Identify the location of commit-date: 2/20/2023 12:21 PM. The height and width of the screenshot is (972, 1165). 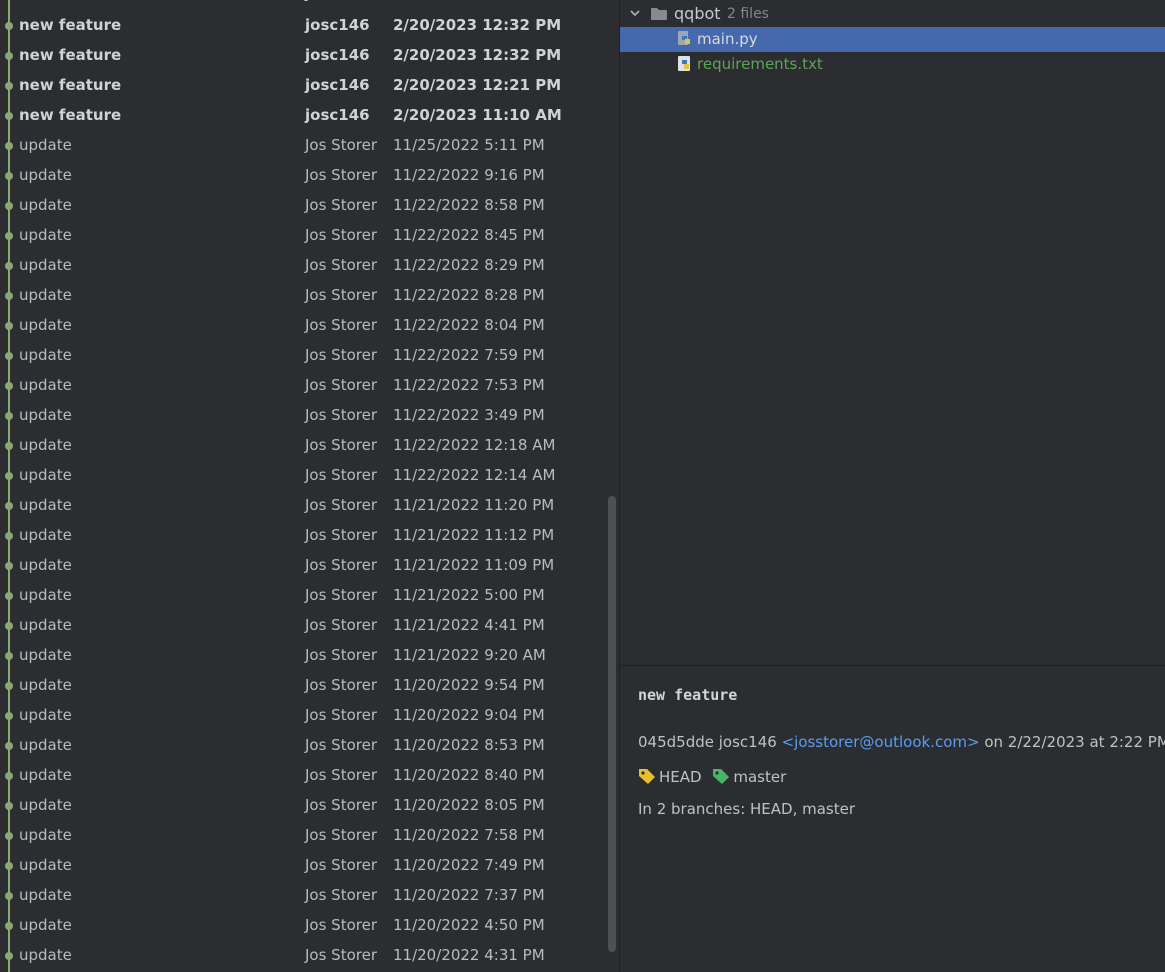
(477, 85).